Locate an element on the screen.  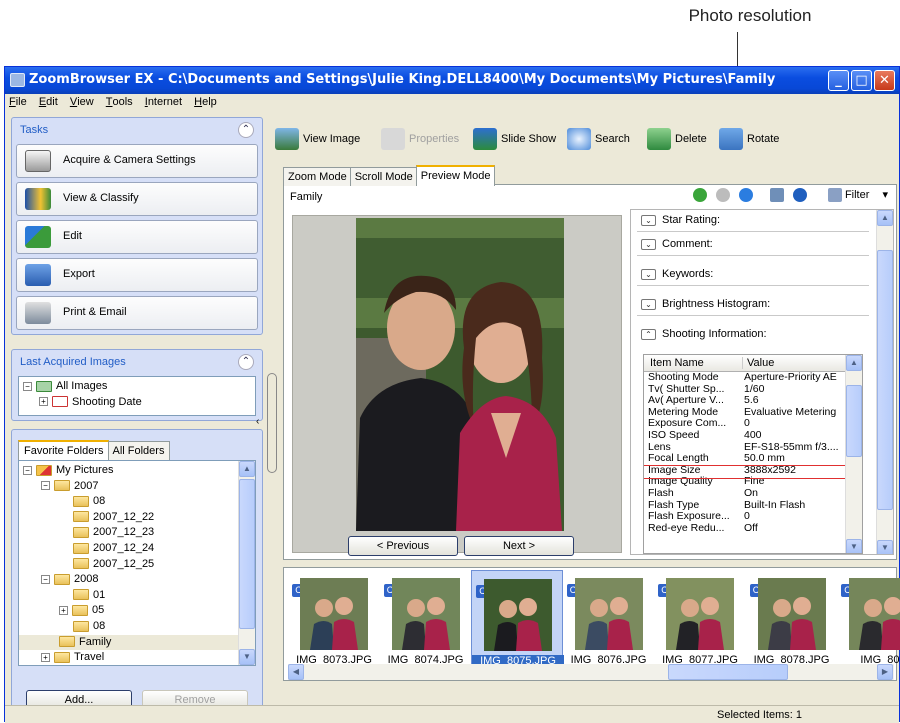
section-keywords: ⌄ Keywords: is located at coordinates (753, 275).